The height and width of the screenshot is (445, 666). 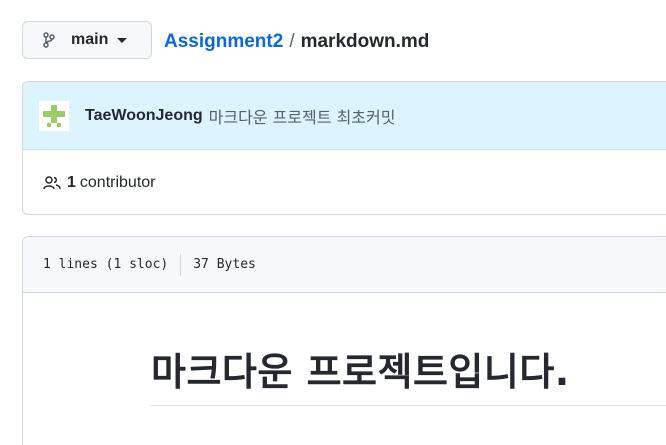 I want to click on commit-message-link: 마크다운 프로젝트 최초커밋, so click(x=302, y=116).